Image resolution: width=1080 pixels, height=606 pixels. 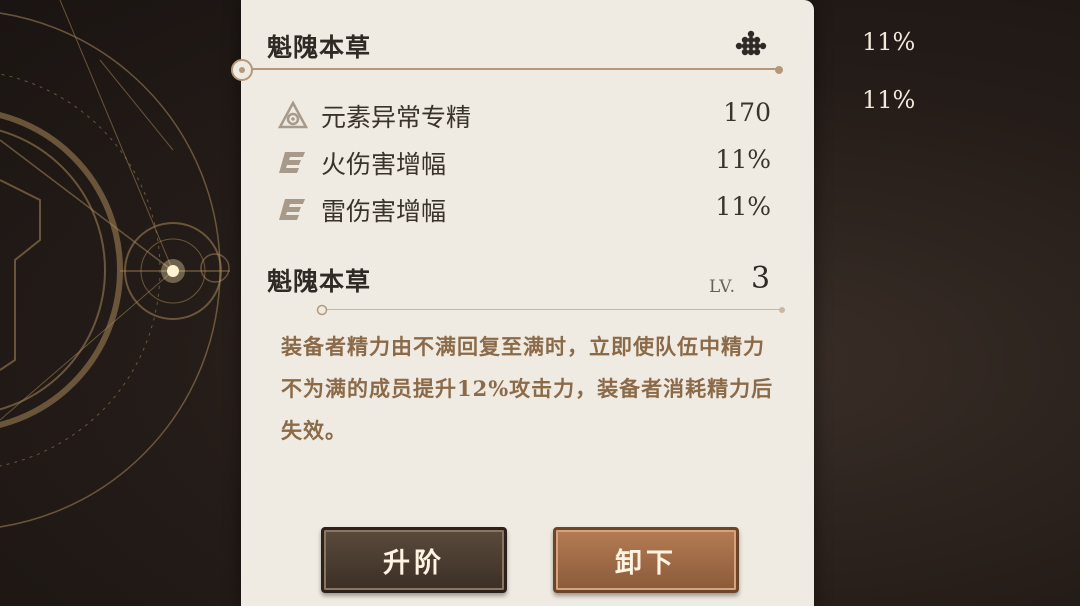 I want to click on upgrade-button: 升阶, so click(x=414, y=560).